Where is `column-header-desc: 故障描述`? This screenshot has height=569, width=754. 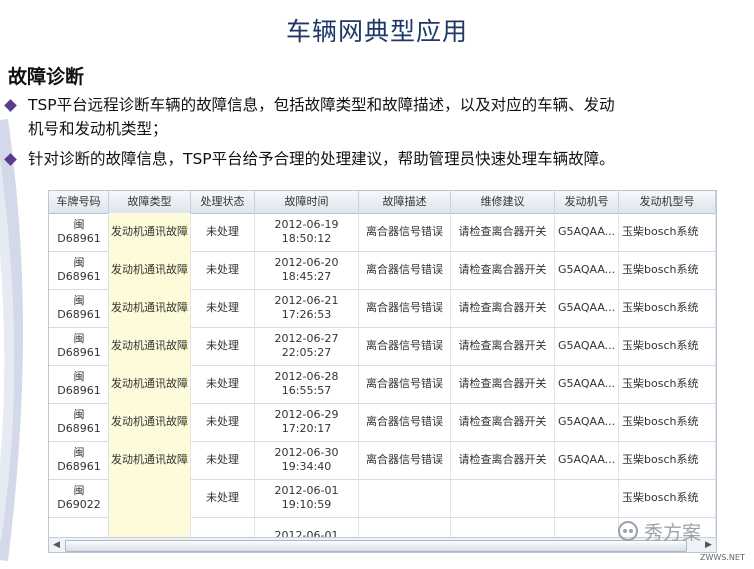 column-header-desc: 故障描述 is located at coordinates (405, 202).